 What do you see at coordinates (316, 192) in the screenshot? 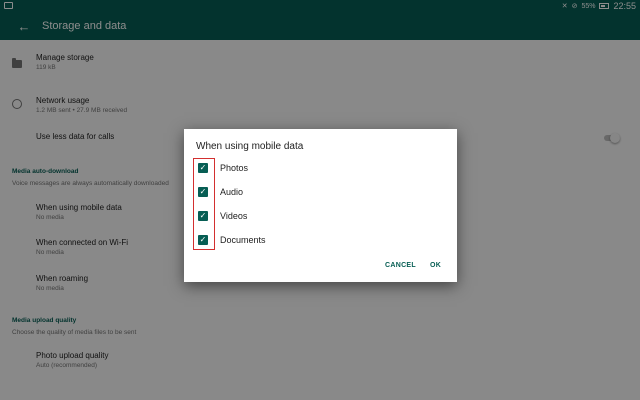
I see `option-audio: ✓ Audio` at bounding box center [316, 192].